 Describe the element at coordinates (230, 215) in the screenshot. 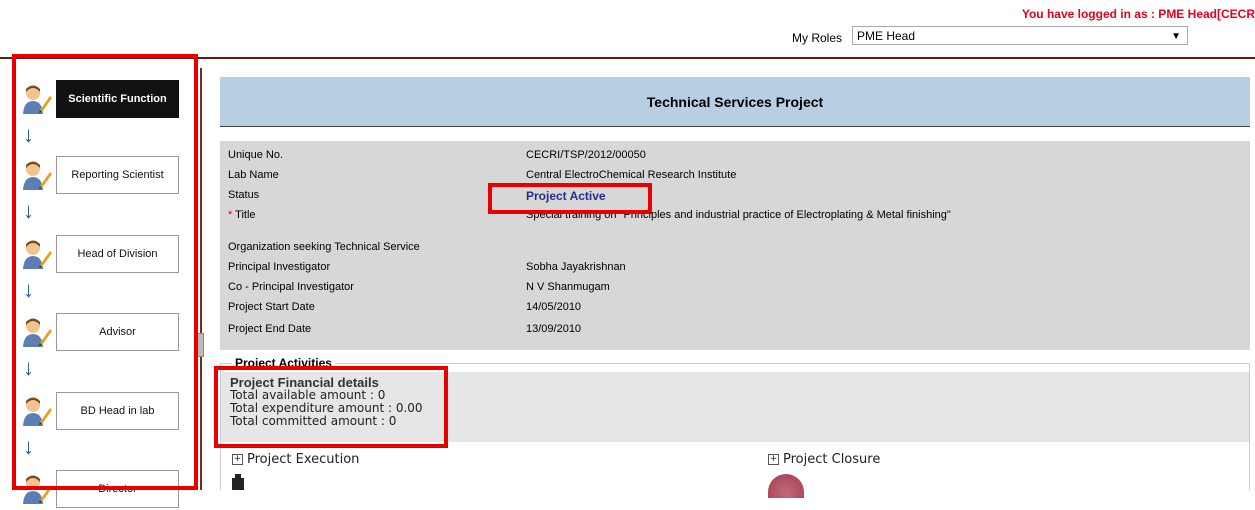

I see `required-mark: *` at that location.